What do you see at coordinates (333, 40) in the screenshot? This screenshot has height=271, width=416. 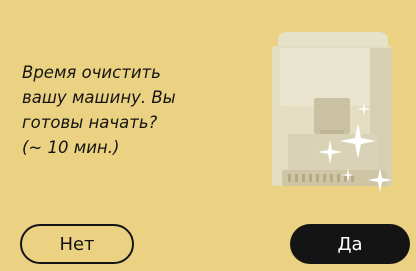 I see `machine-top-lid` at bounding box center [333, 40].